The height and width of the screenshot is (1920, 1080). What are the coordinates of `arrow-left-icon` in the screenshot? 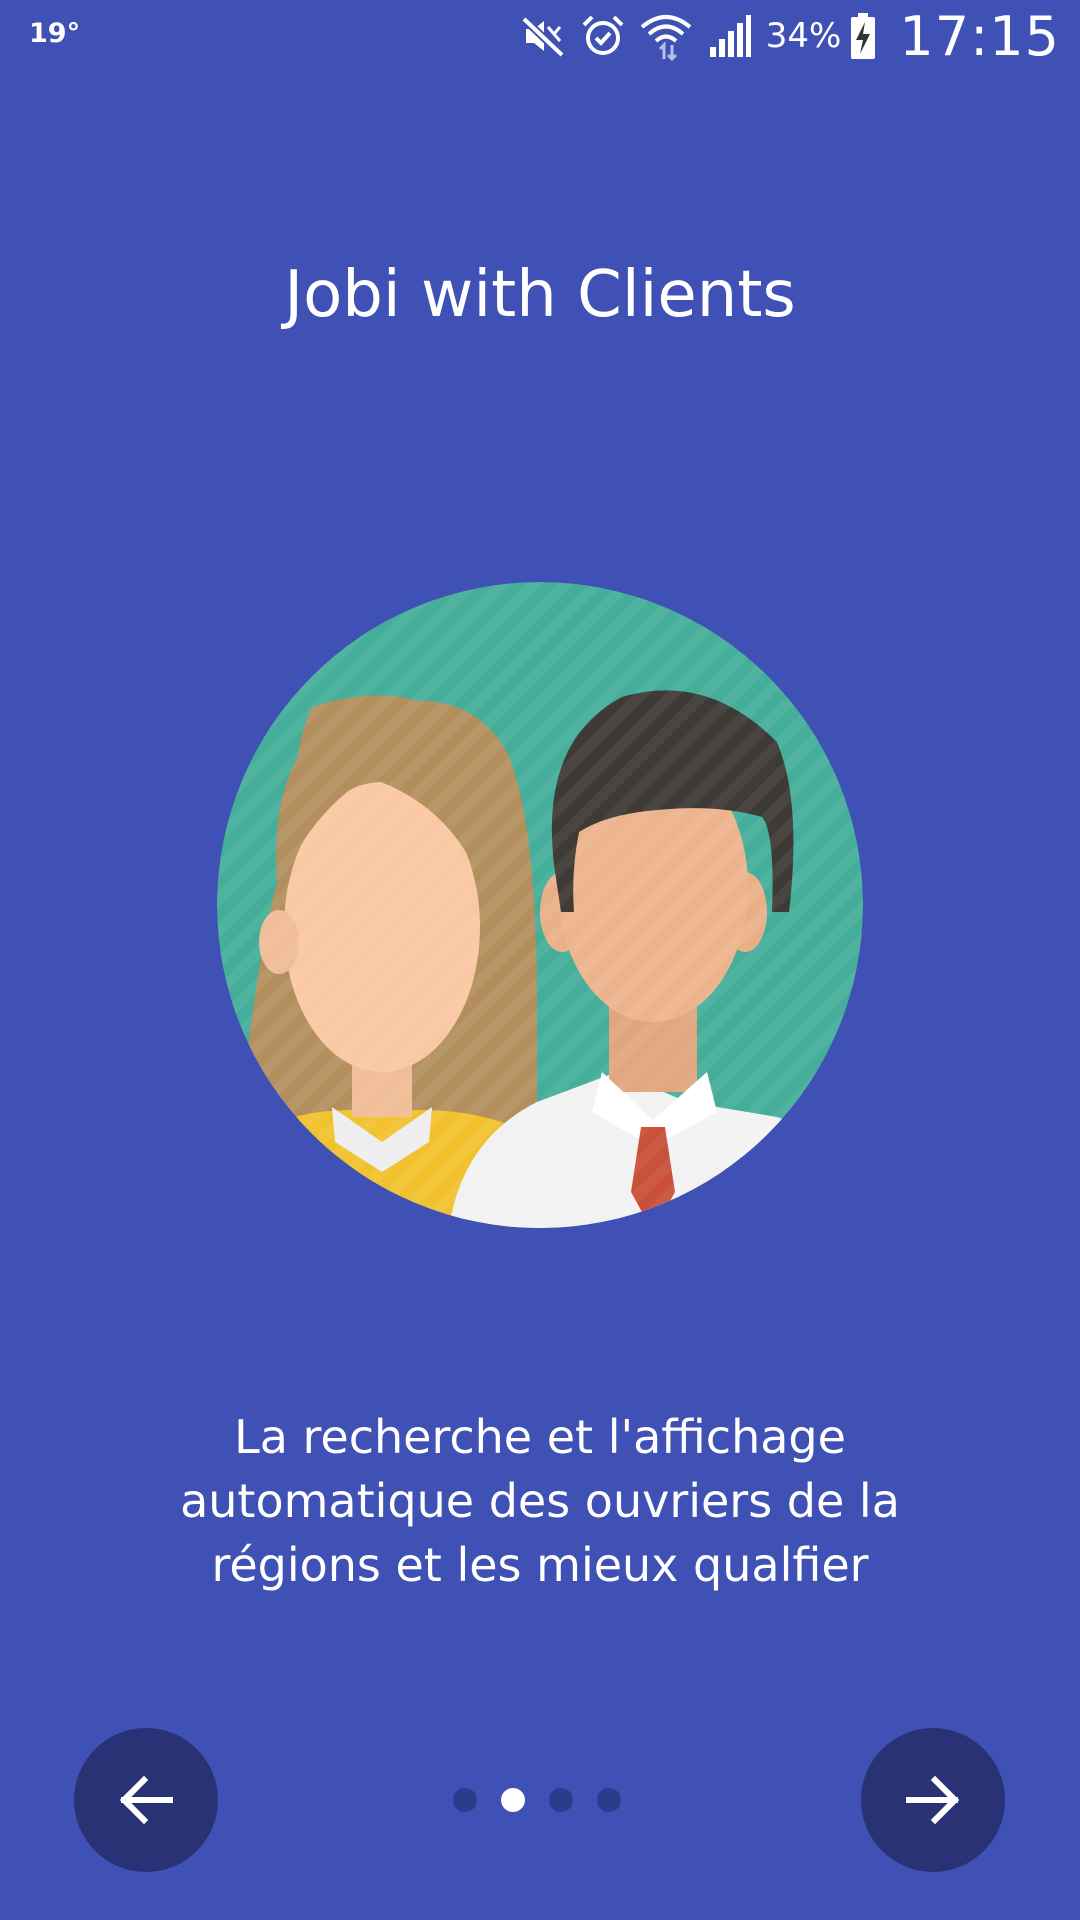 It's located at (146, 1800).